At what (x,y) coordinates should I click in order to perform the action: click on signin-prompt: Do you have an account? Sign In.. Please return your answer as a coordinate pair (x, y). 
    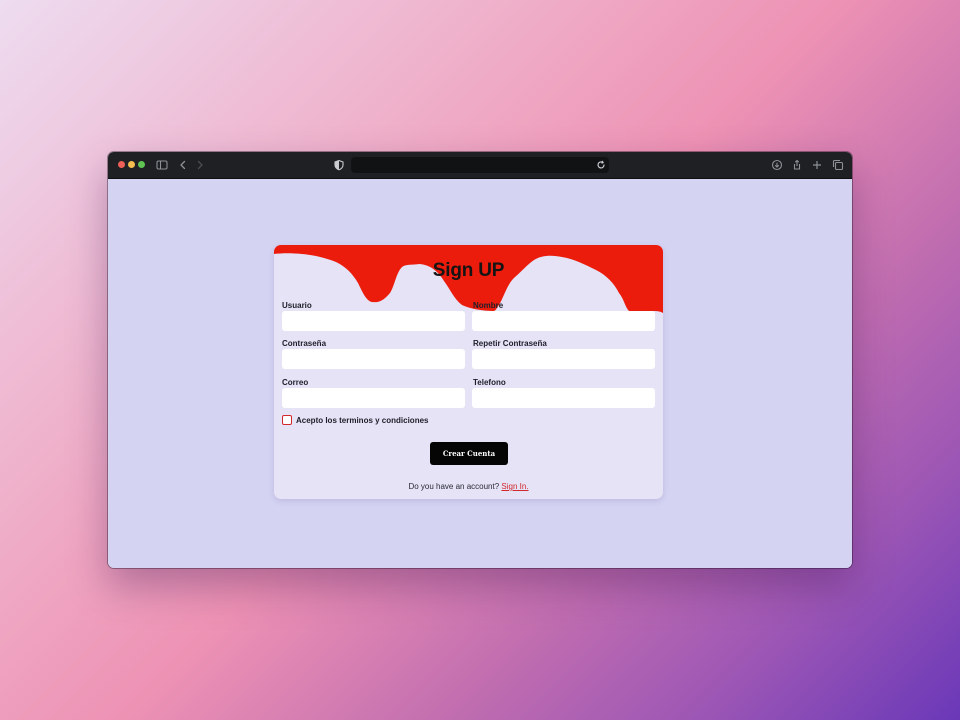
    Looking at the image, I should click on (468, 486).